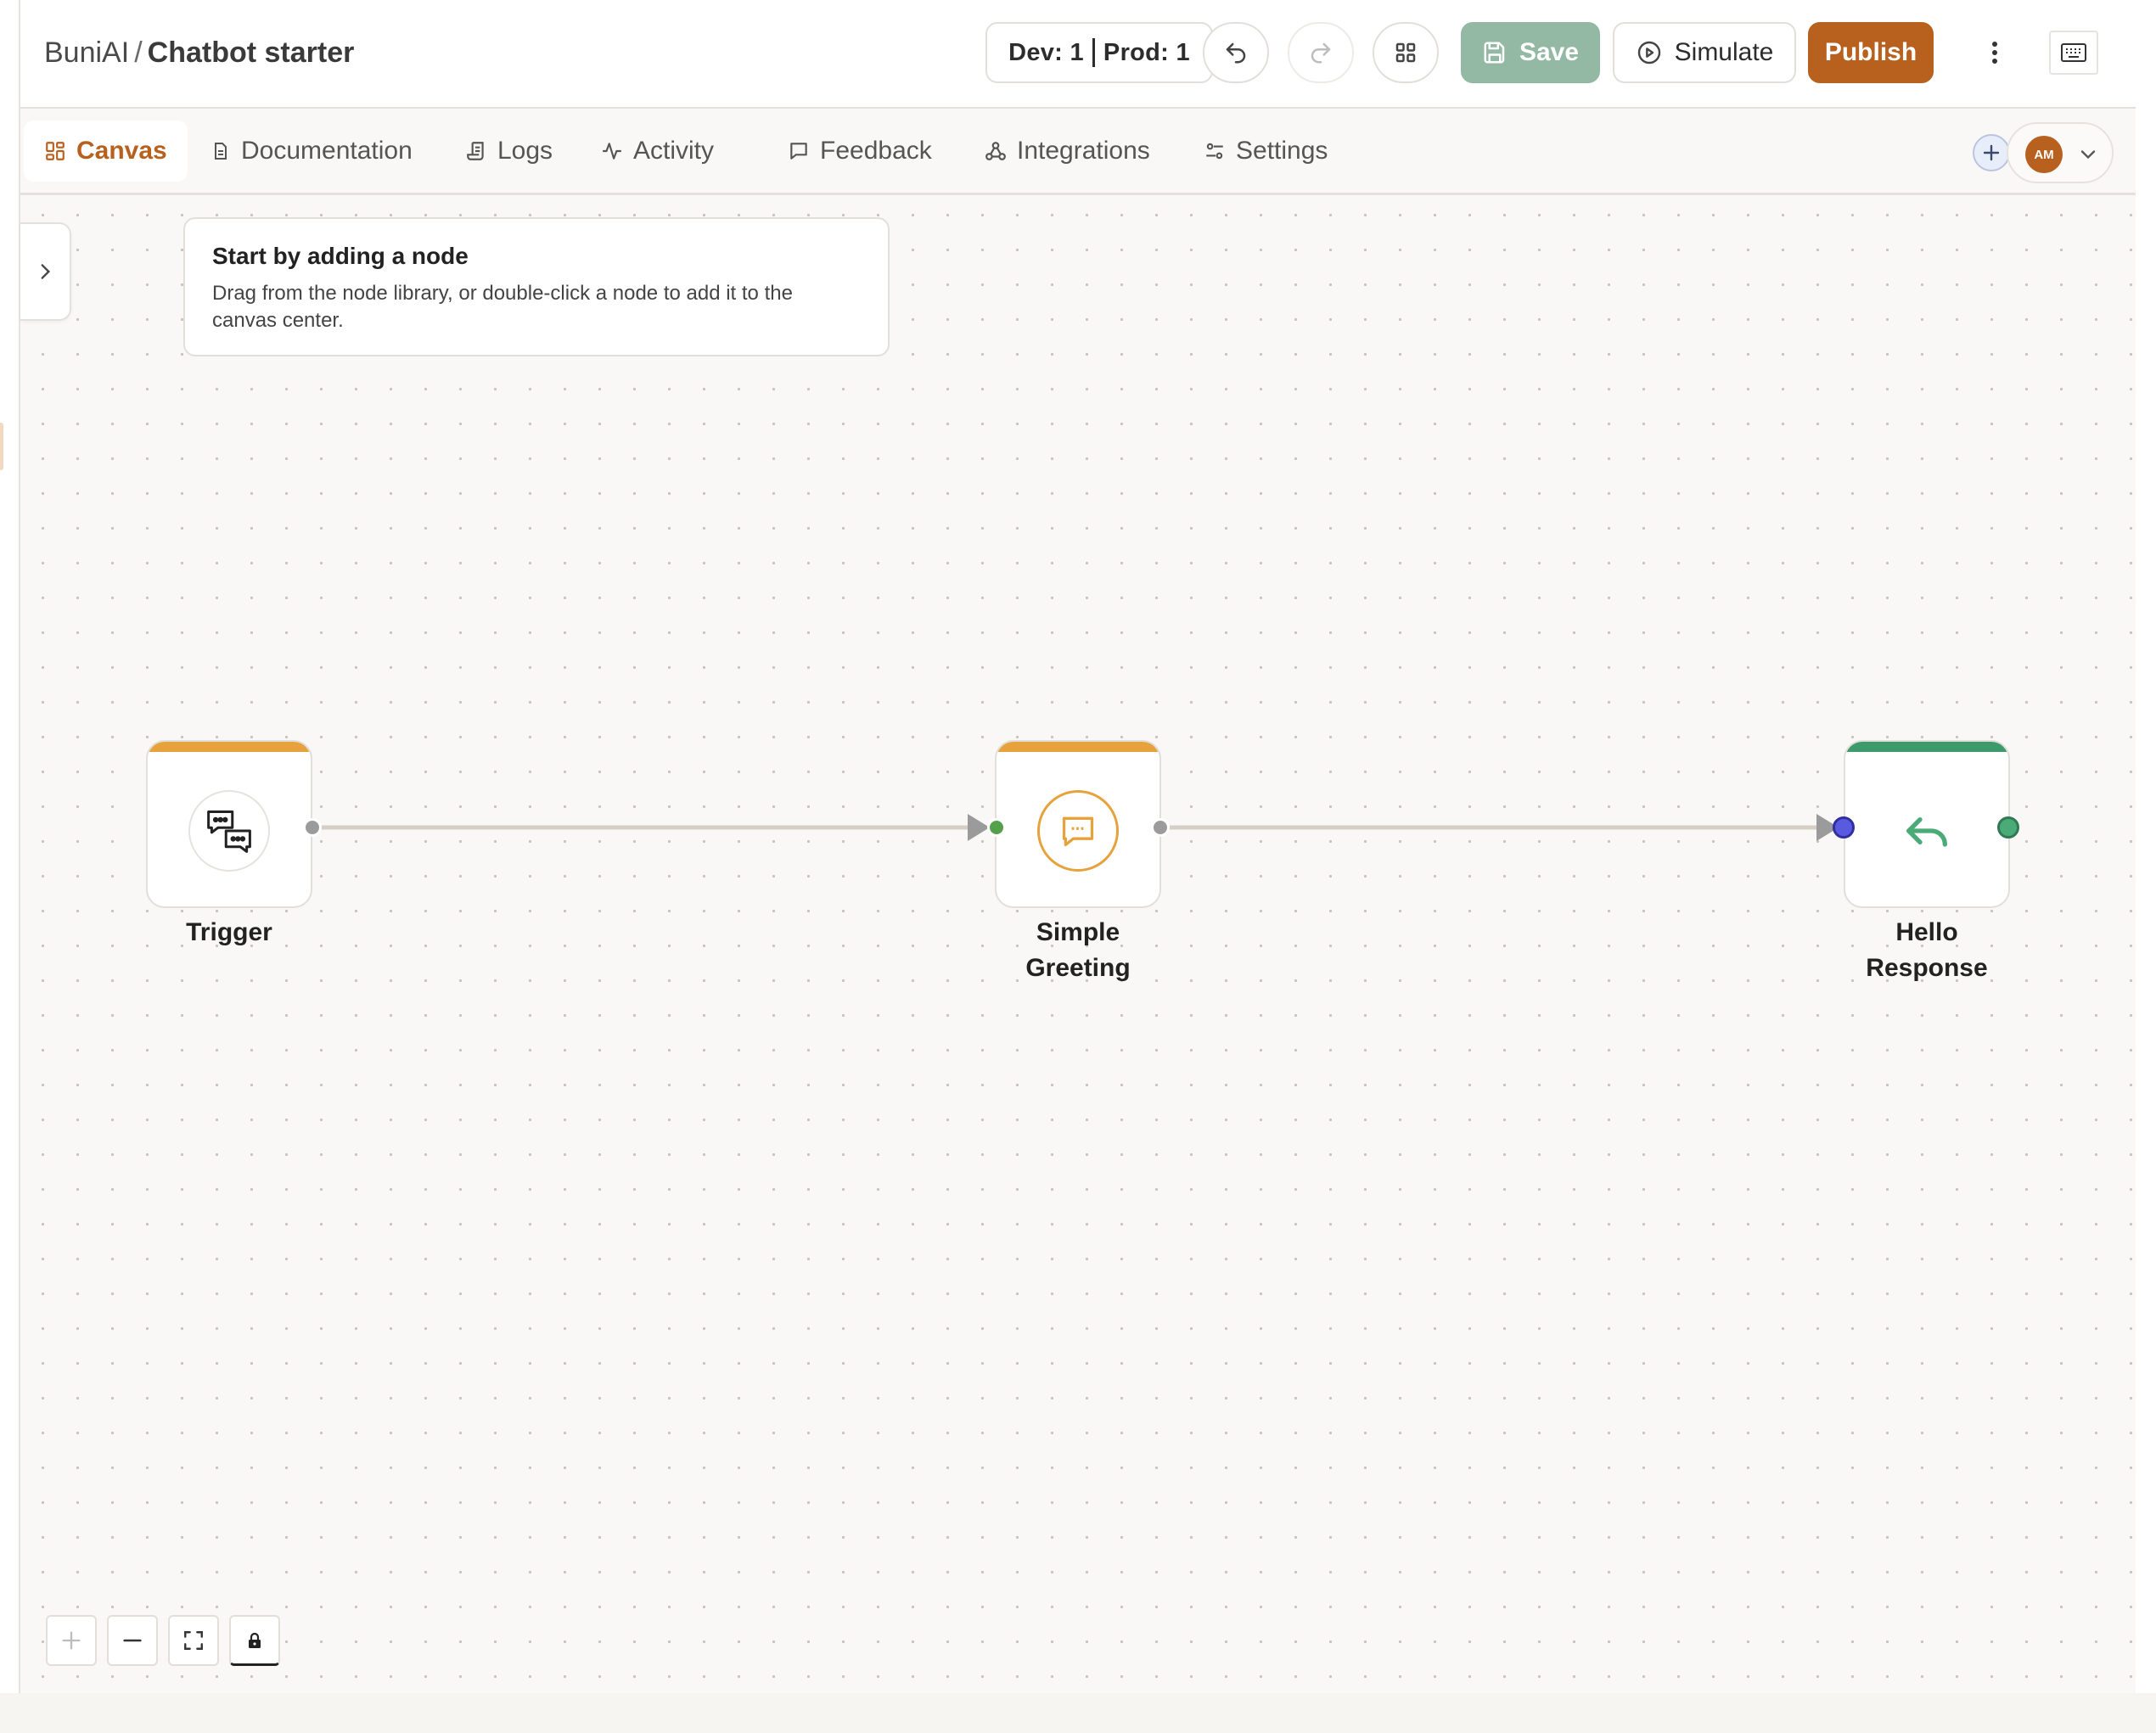  I want to click on node-trigger, so click(229, 824).